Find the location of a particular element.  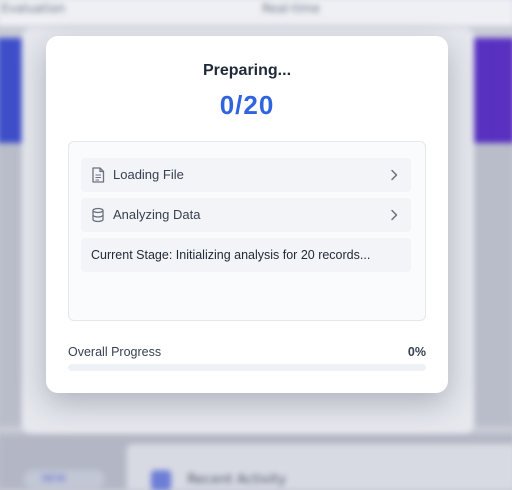

background-card-label: Recent Activity is located at coordinates (236, 480).